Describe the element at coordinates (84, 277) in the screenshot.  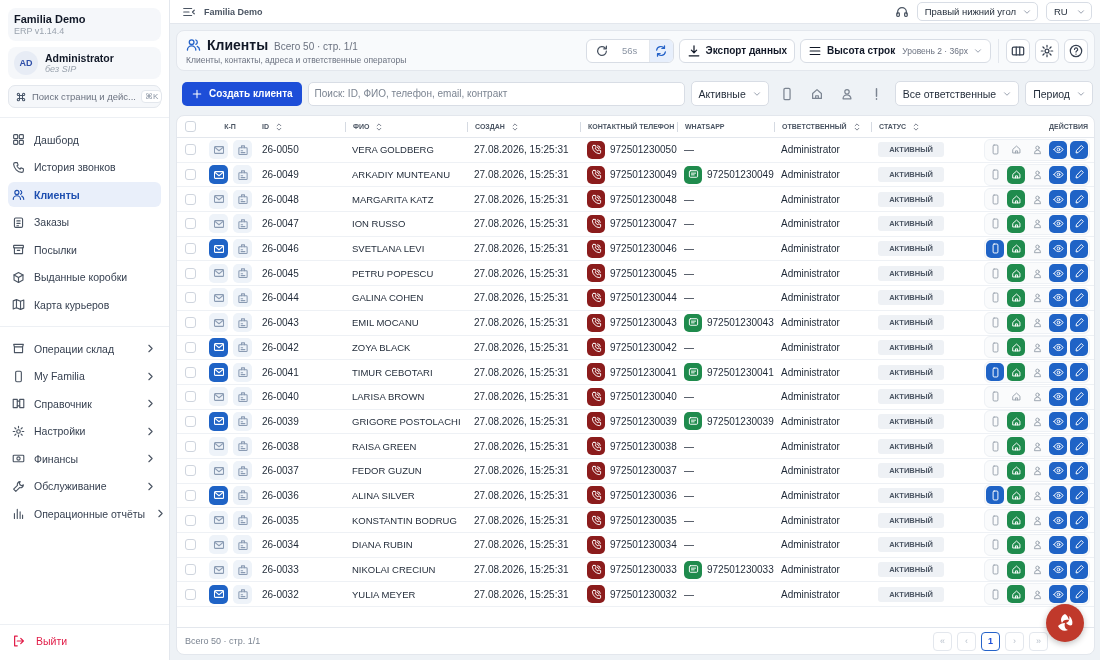
I see `sidebar-item: Выданные коробки` at that location.